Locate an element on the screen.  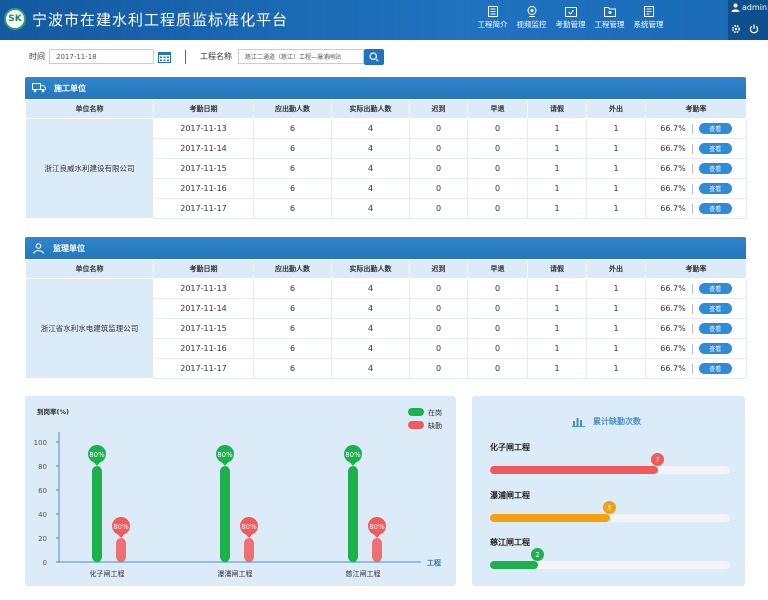
filter-bar: 时间 2017-11-18 工程名称 慈江二通道（慈江）工程—瀑浦闸站 is located at coordinates (206, 56).